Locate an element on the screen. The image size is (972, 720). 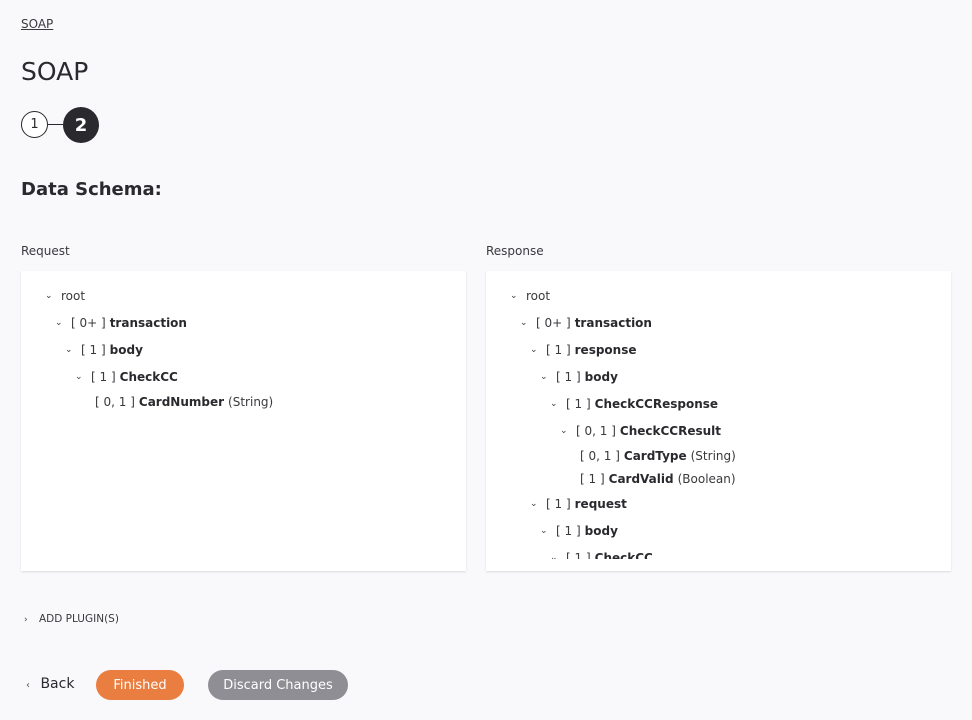
chevron-left-icon: ‹ is located at coordinates (28, 685).